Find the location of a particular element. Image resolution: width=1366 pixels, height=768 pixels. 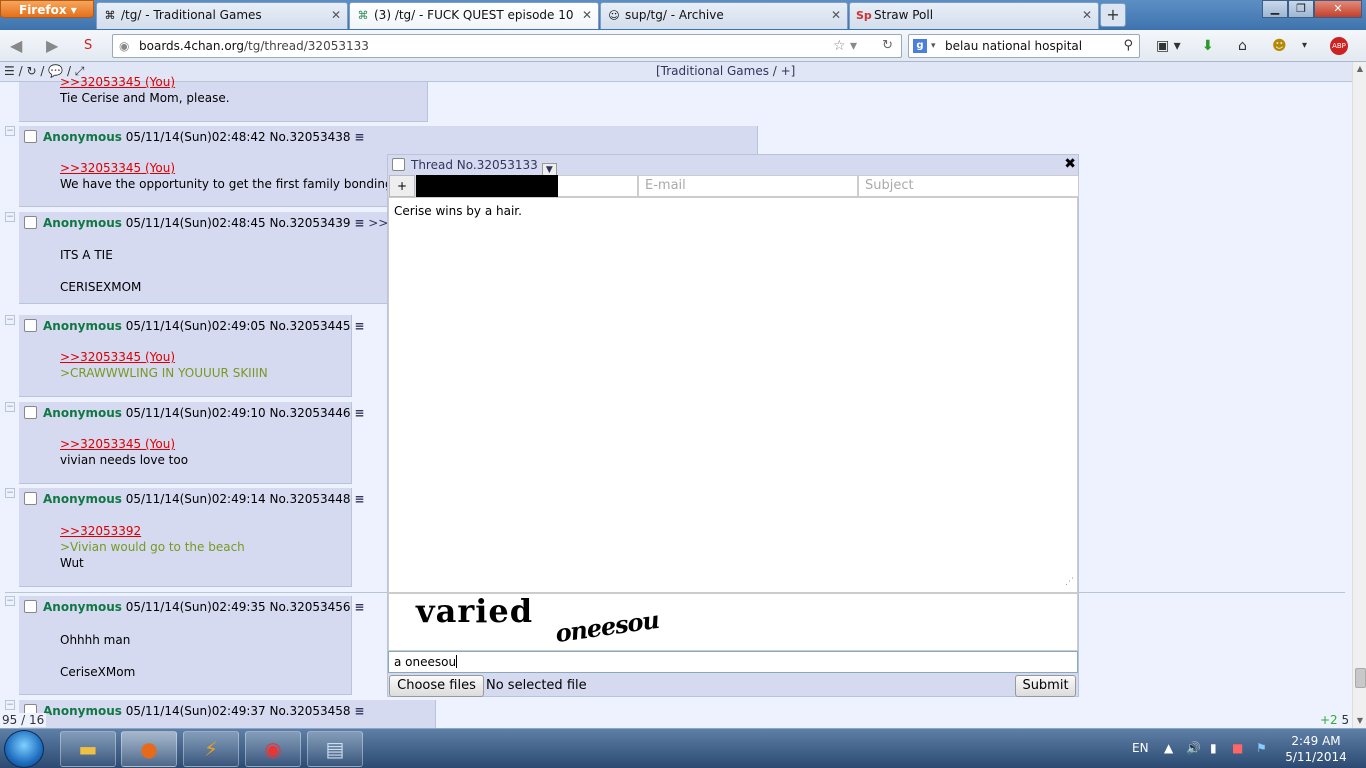

refresh-icon: ↻ is located at coordinates (31, 71).